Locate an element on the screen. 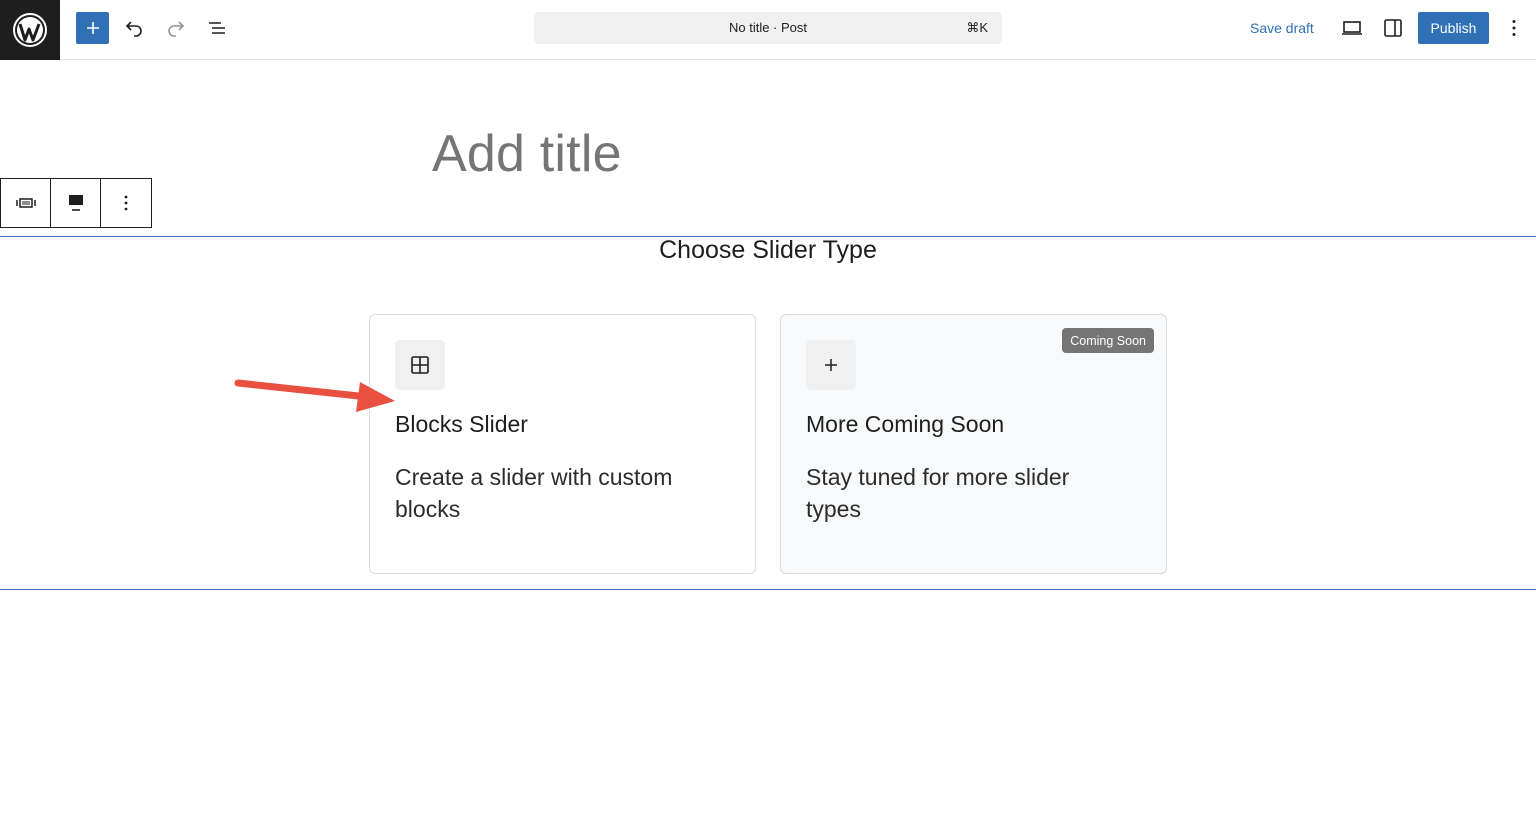  preview-button is located at coordinates (1352, 28).